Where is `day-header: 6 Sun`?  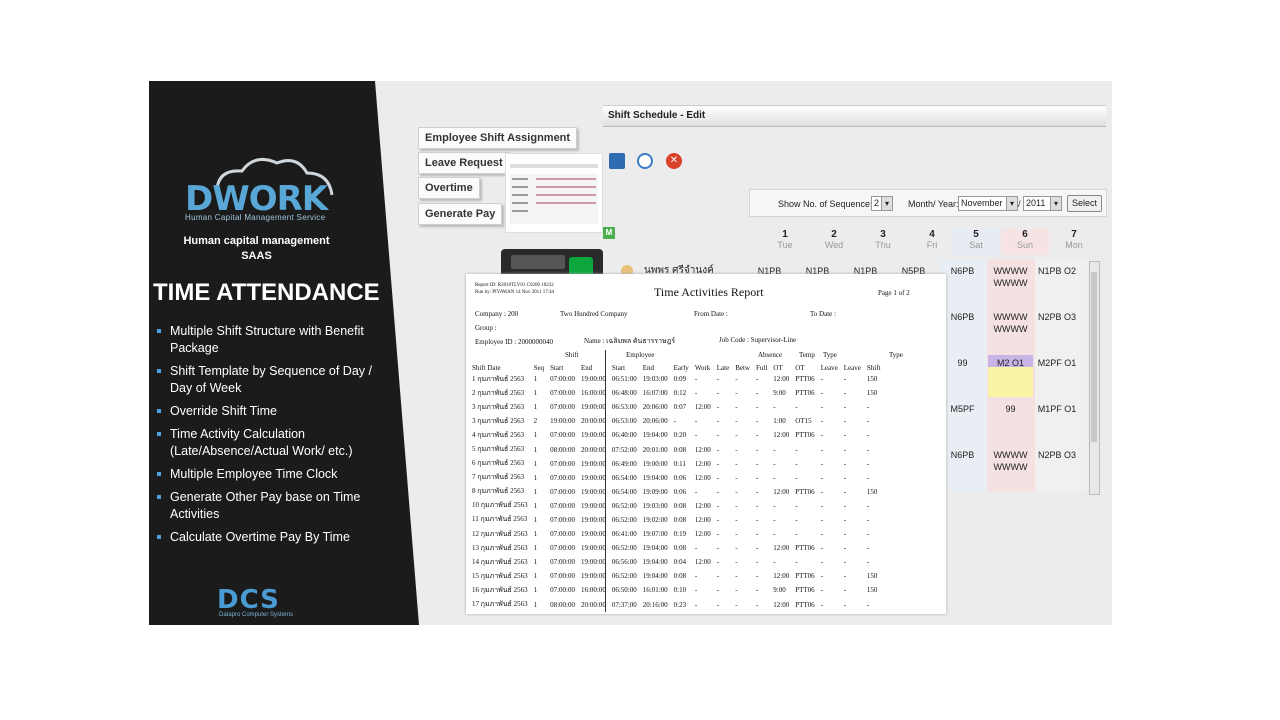
day-header: 6 Sun is located at coordinates (1025, 242).